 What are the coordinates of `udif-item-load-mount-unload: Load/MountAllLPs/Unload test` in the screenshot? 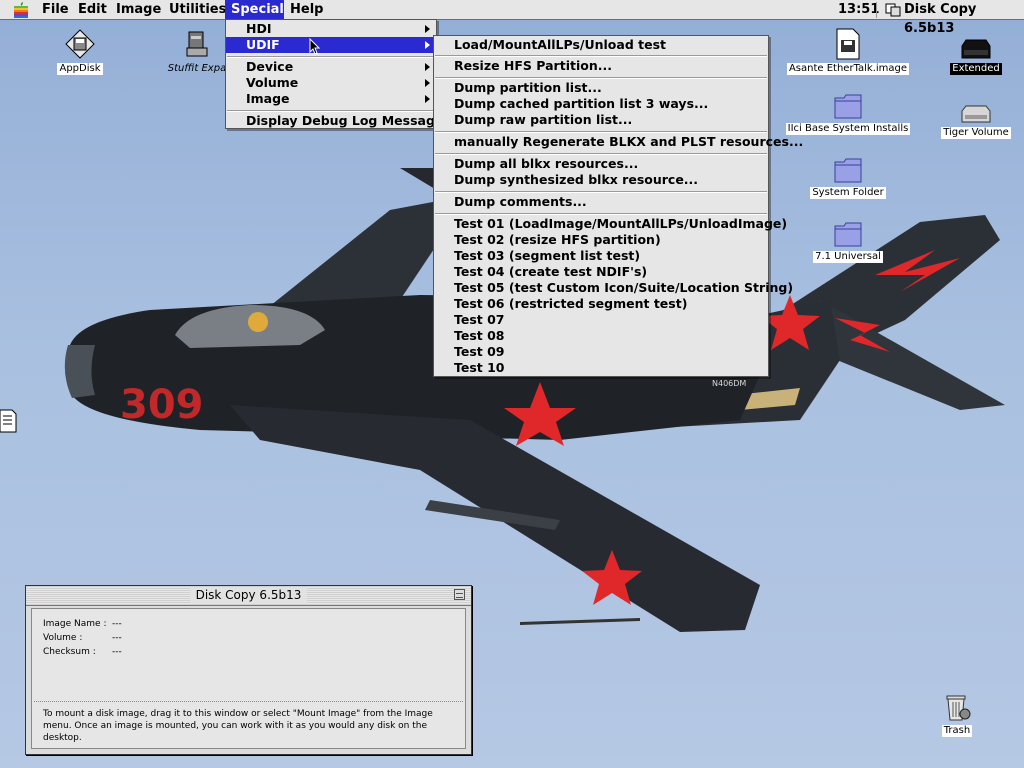 It's located at (601, 45).